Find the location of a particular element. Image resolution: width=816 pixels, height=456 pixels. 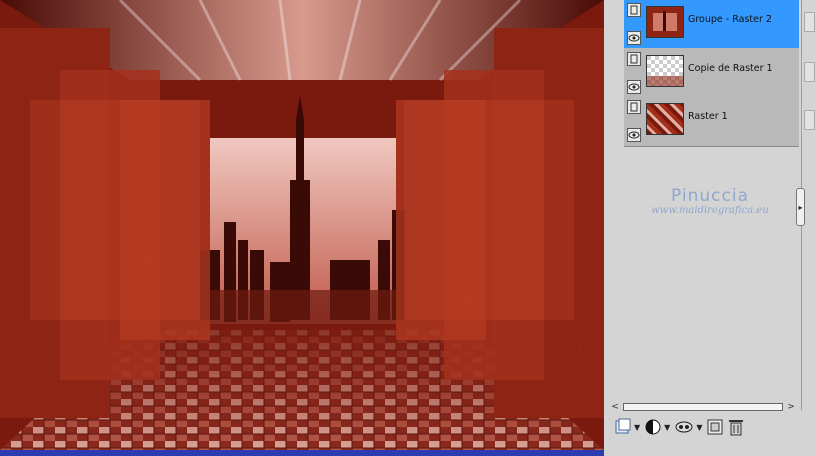

mask-button: ▼ is located at coordinates (688, 427).